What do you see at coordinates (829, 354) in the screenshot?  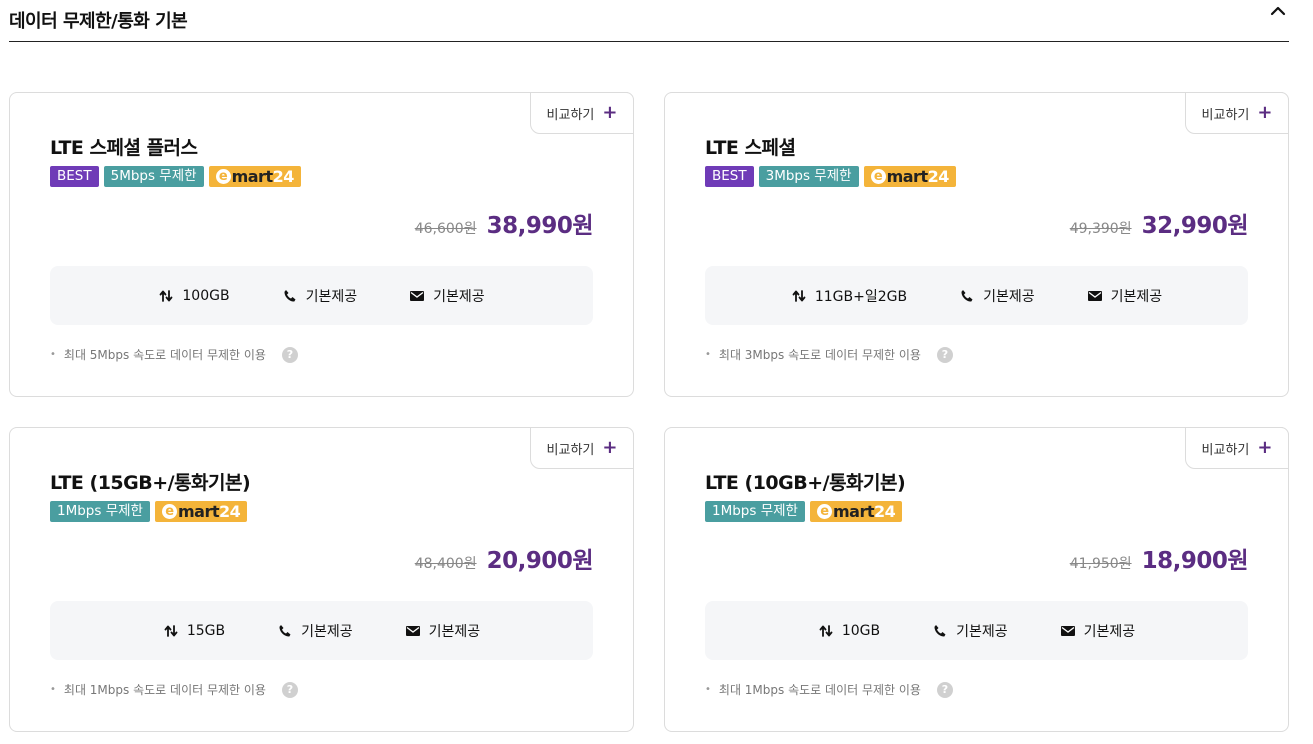 I see `plan-note: • 최대 3Mbps 속도로 데이터 무제한 이용 ?` at bounding box center [829, 354].